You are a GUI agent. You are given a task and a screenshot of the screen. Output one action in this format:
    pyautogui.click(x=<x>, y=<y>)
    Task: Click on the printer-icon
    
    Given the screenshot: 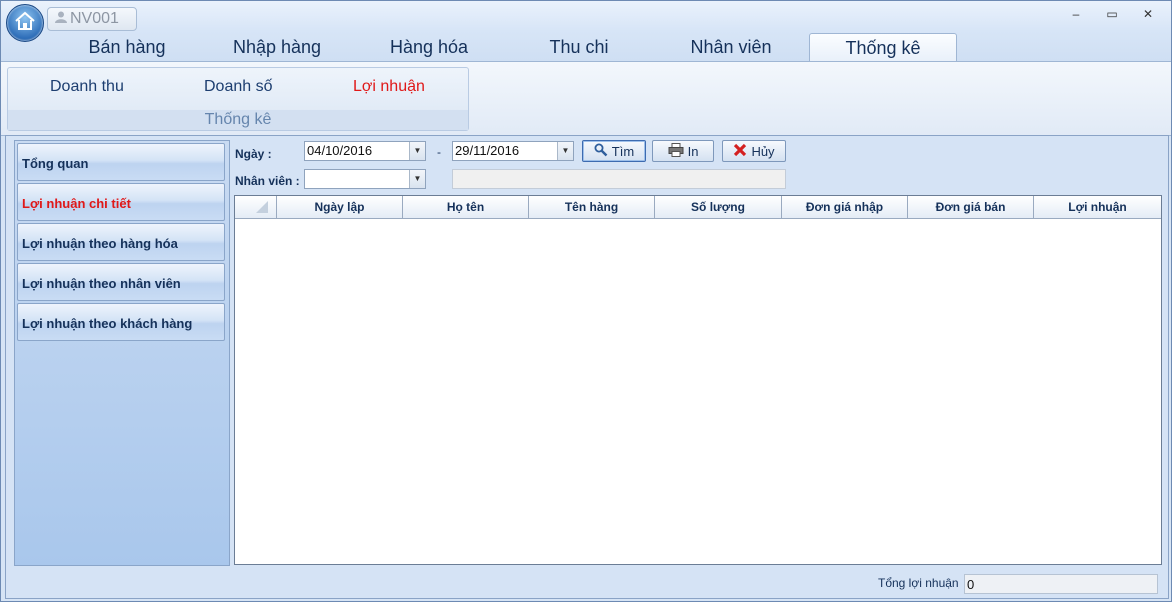 What is the action you would take?
    pyautogui.click(x=676, y=151)
    